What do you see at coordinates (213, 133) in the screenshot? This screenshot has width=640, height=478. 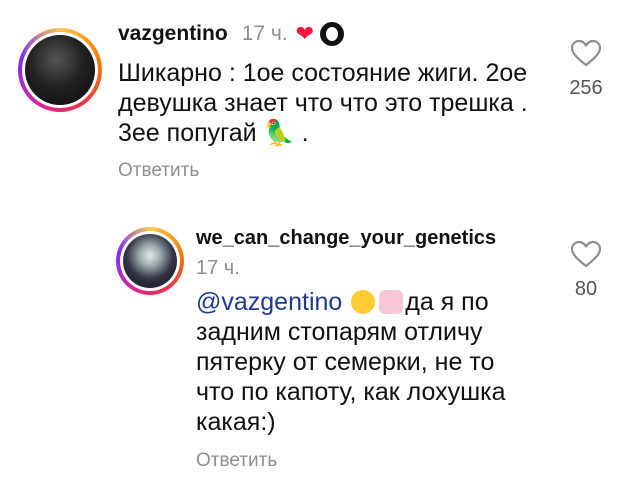 I see `comment-text-line: 3ее попугай 🦜 .` at bounding box center [213, 133].